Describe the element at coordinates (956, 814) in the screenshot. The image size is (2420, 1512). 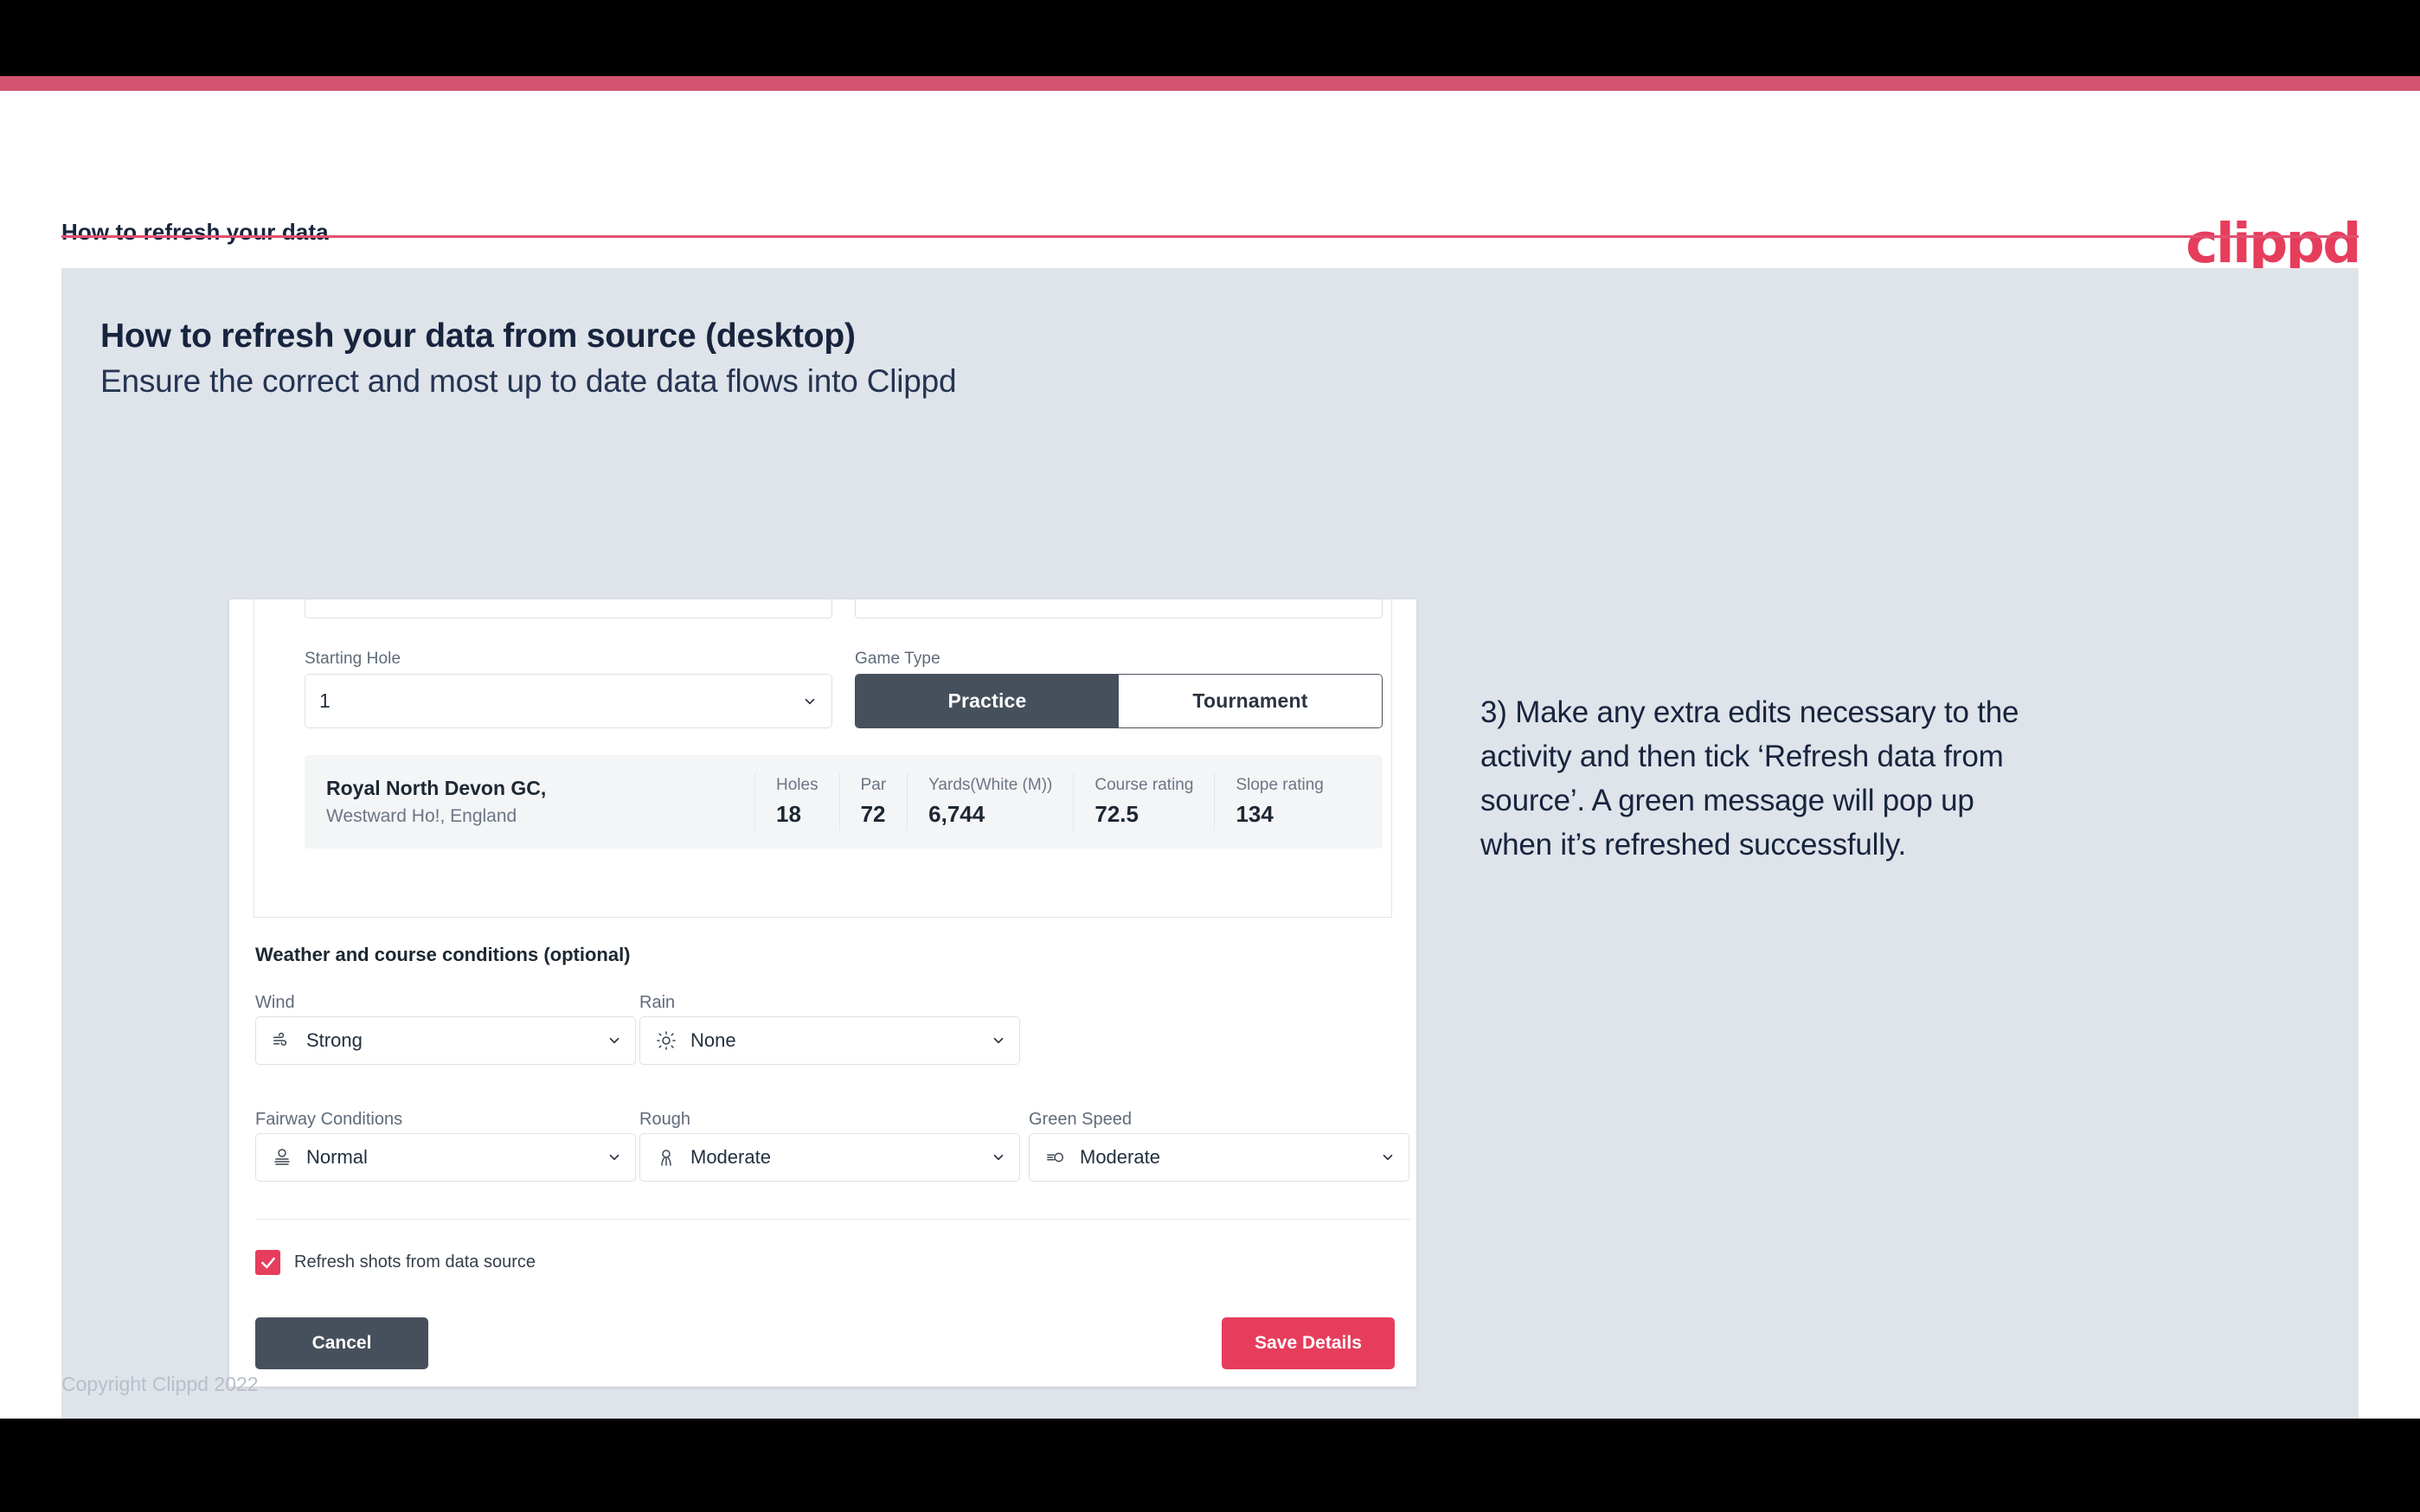
I see `course-stat-yards-value: 6,744` at that location.